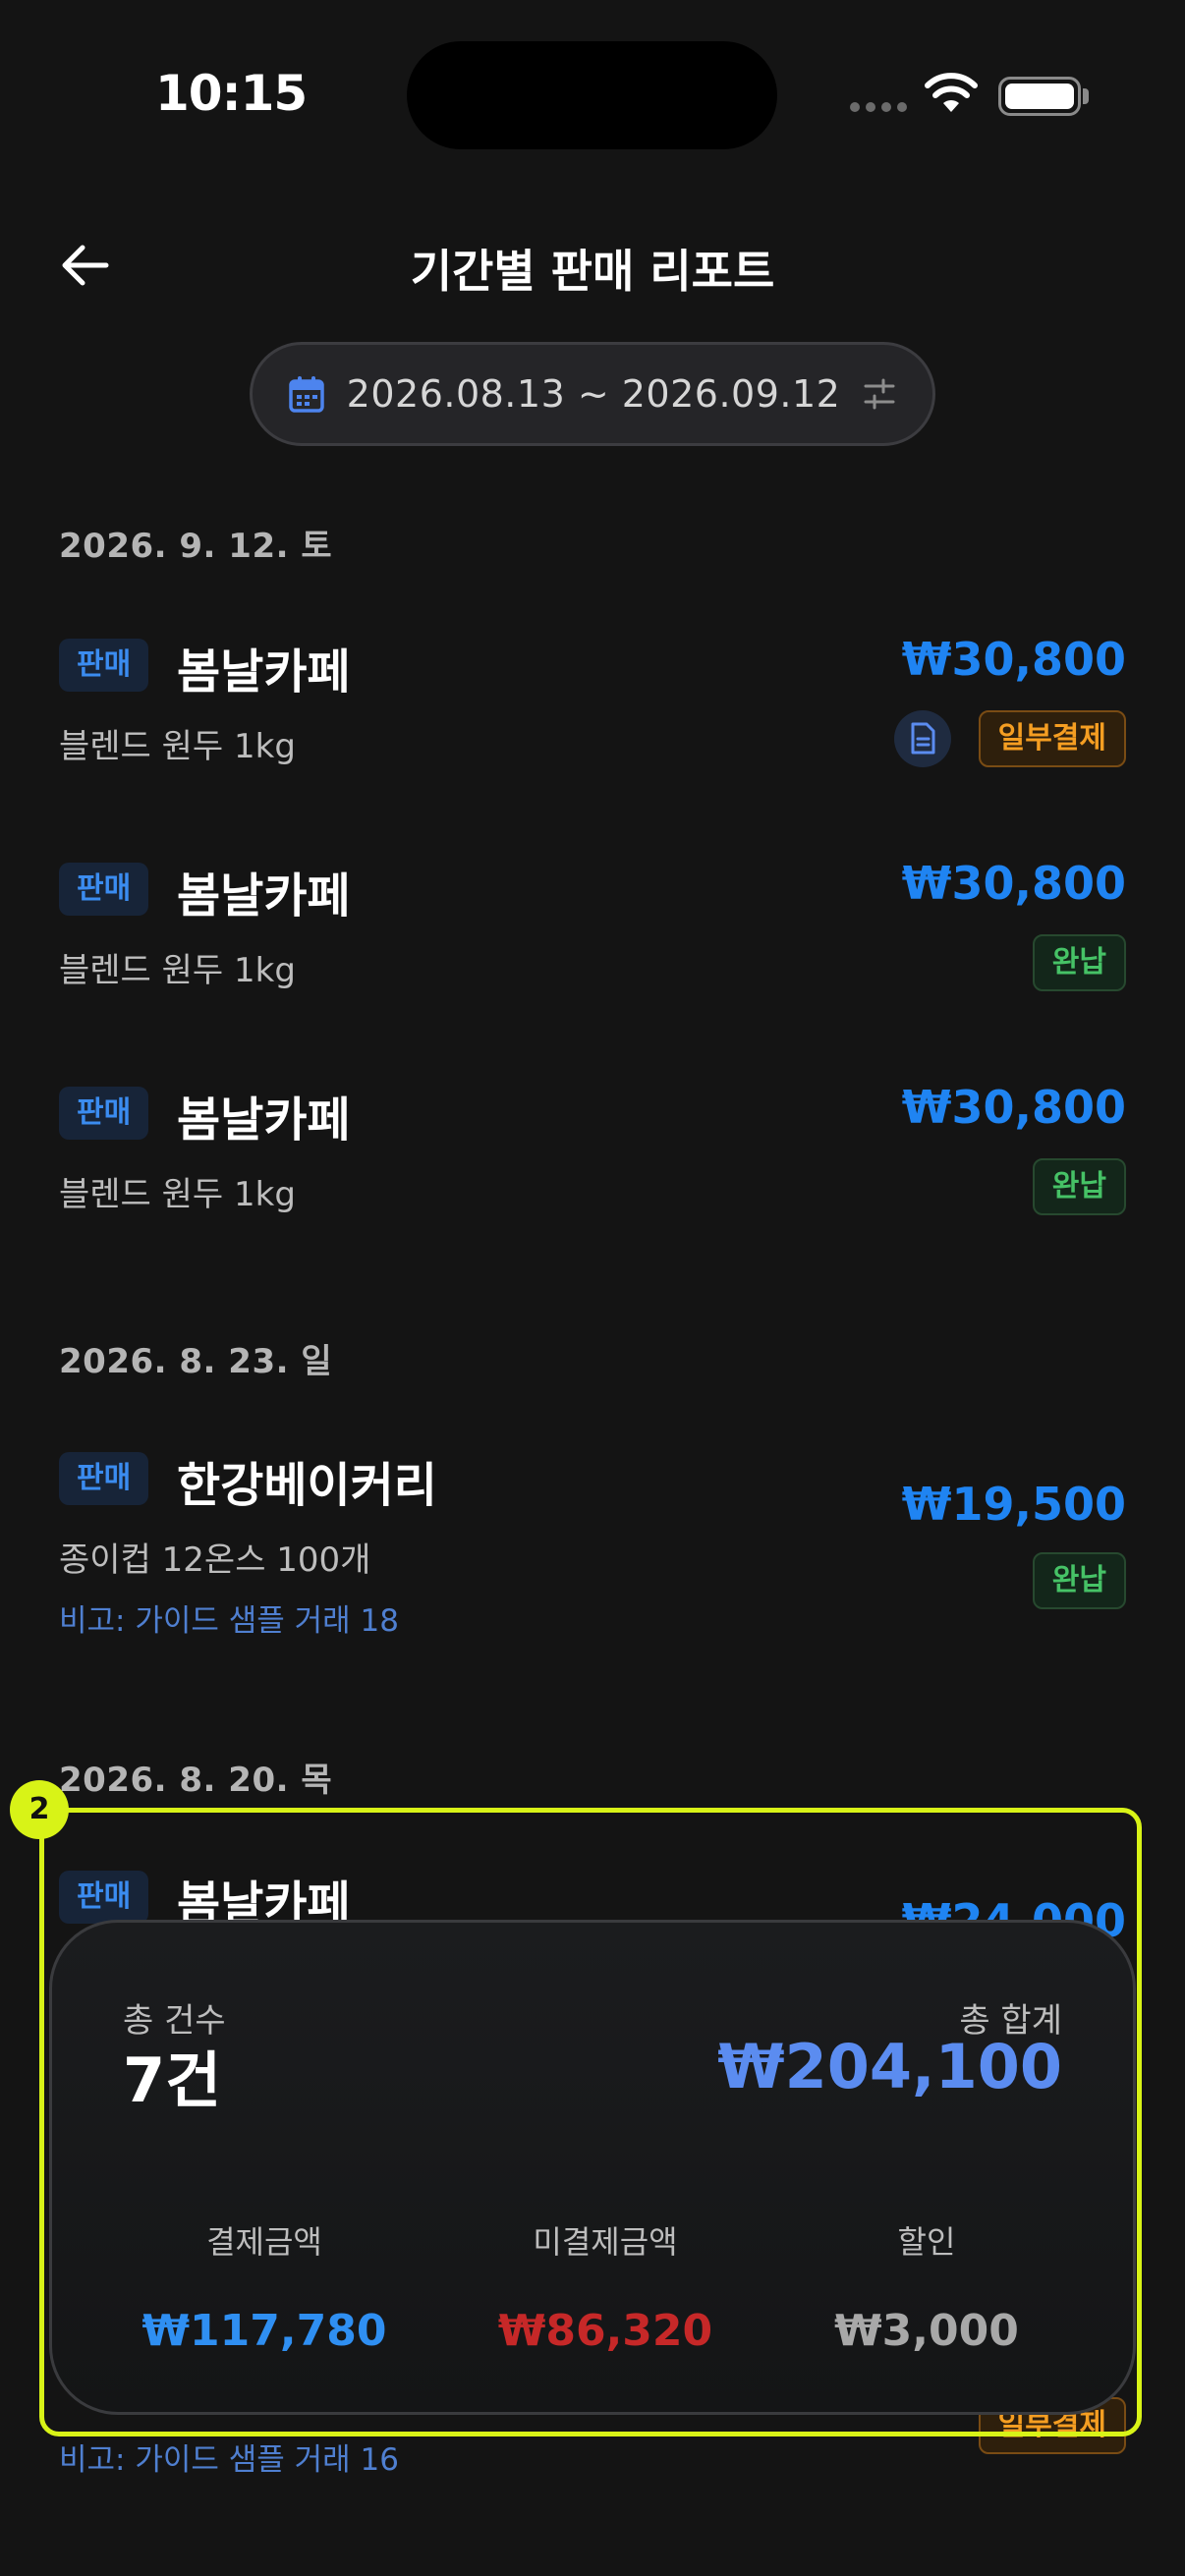  What do you see at coordinates (605, 2286) in the screenshot?
I see `unpaid-amount: 미결제금액 ₩86,320` at bounding box center [605, 2286].